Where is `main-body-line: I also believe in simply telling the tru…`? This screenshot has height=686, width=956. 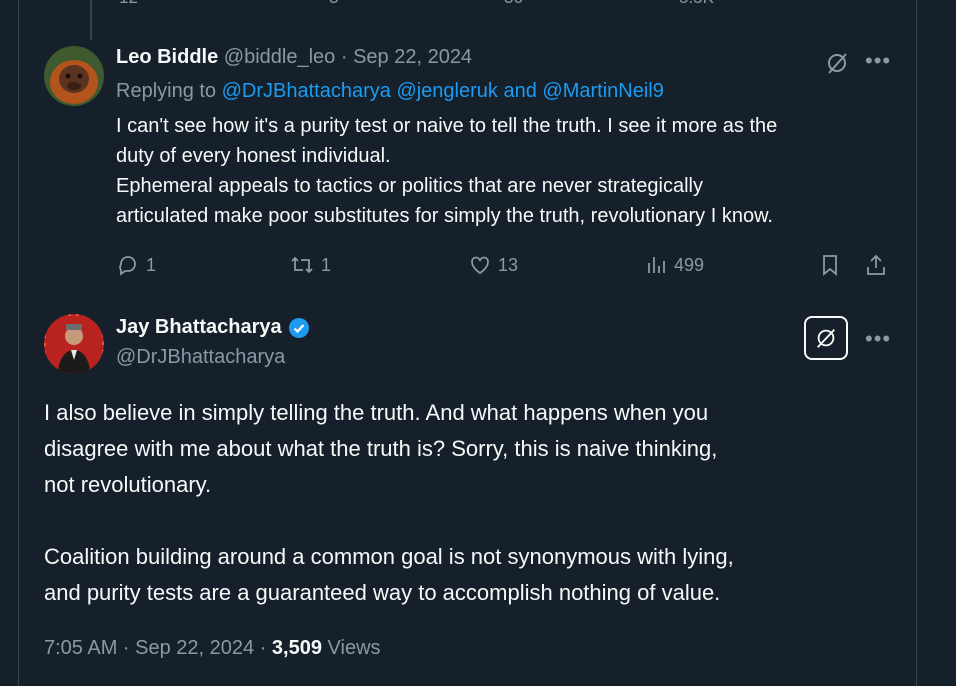 main-body-line: I also believe in simply telling the tru… is located at coordinates (376, 412).